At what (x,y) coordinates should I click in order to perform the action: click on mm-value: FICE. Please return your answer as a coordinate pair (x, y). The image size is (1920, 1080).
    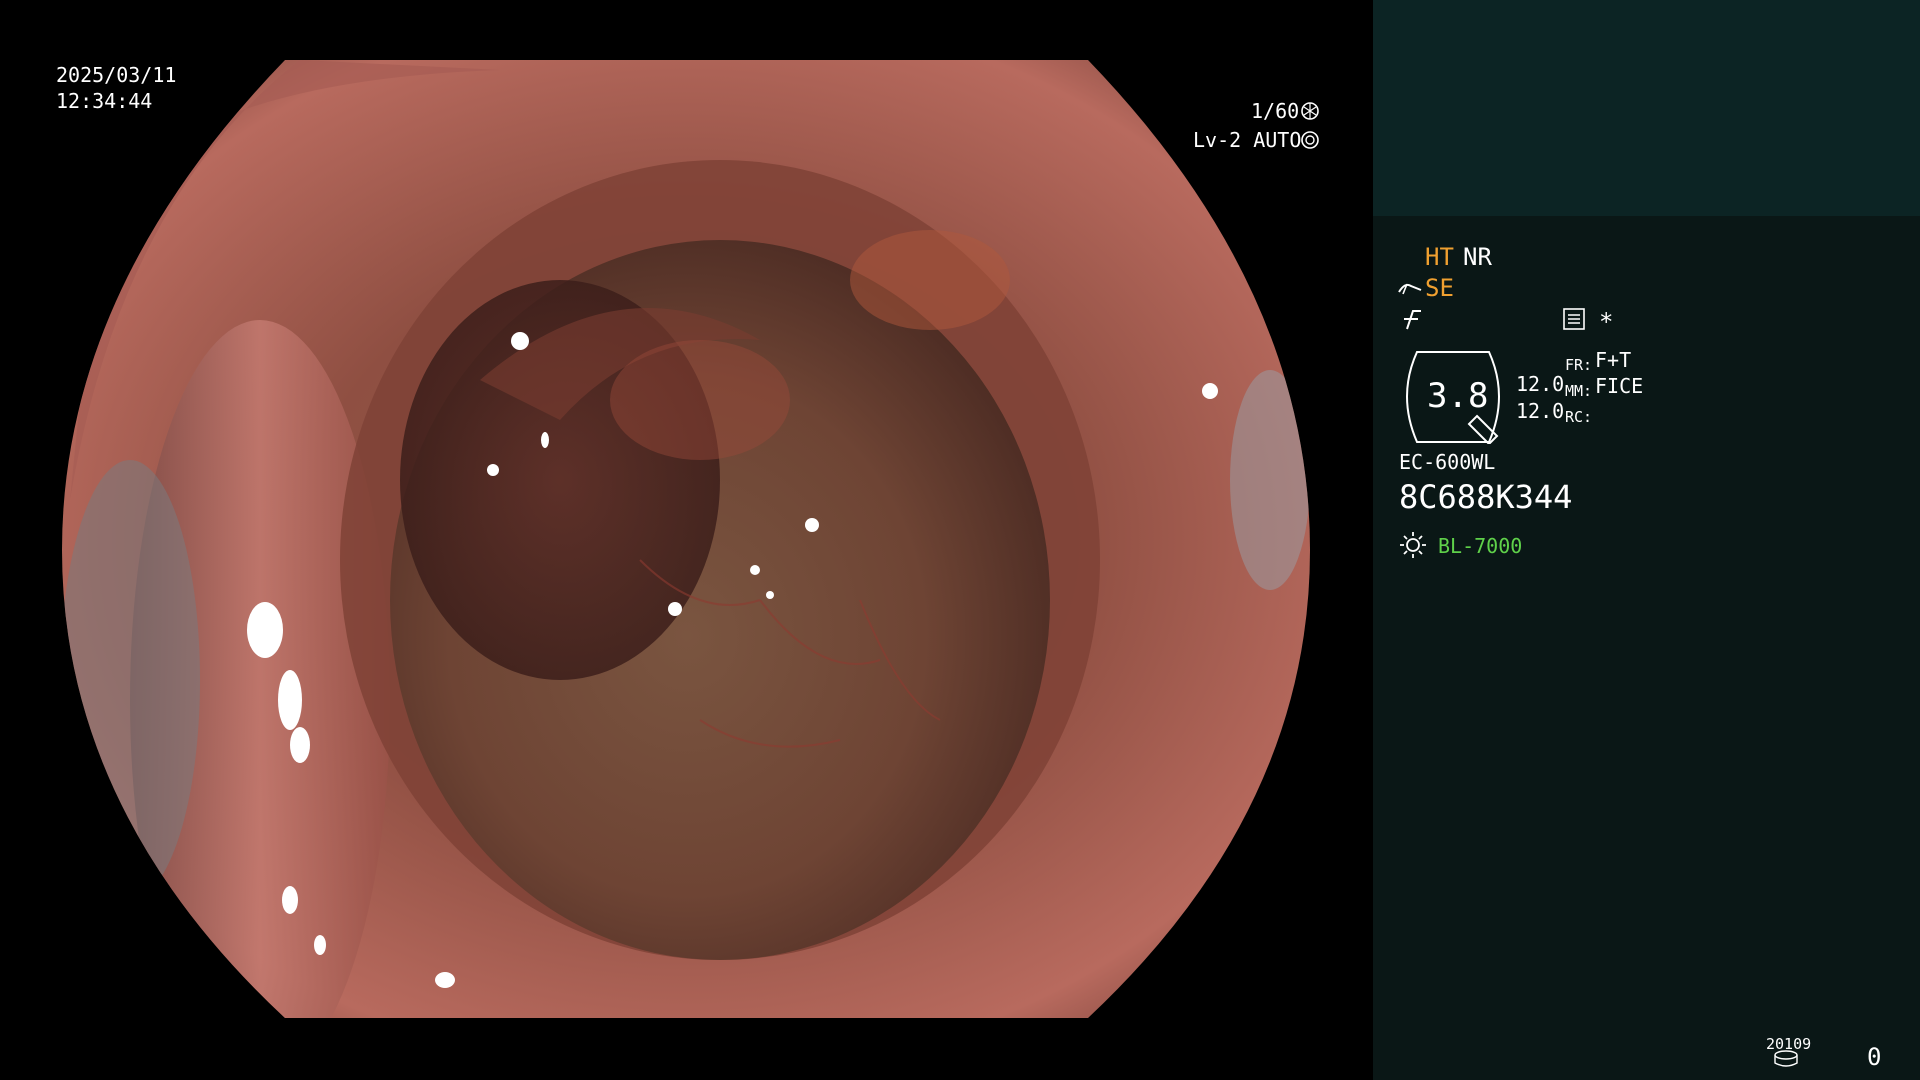
    Looking at the image, I should click on (1619, 386).